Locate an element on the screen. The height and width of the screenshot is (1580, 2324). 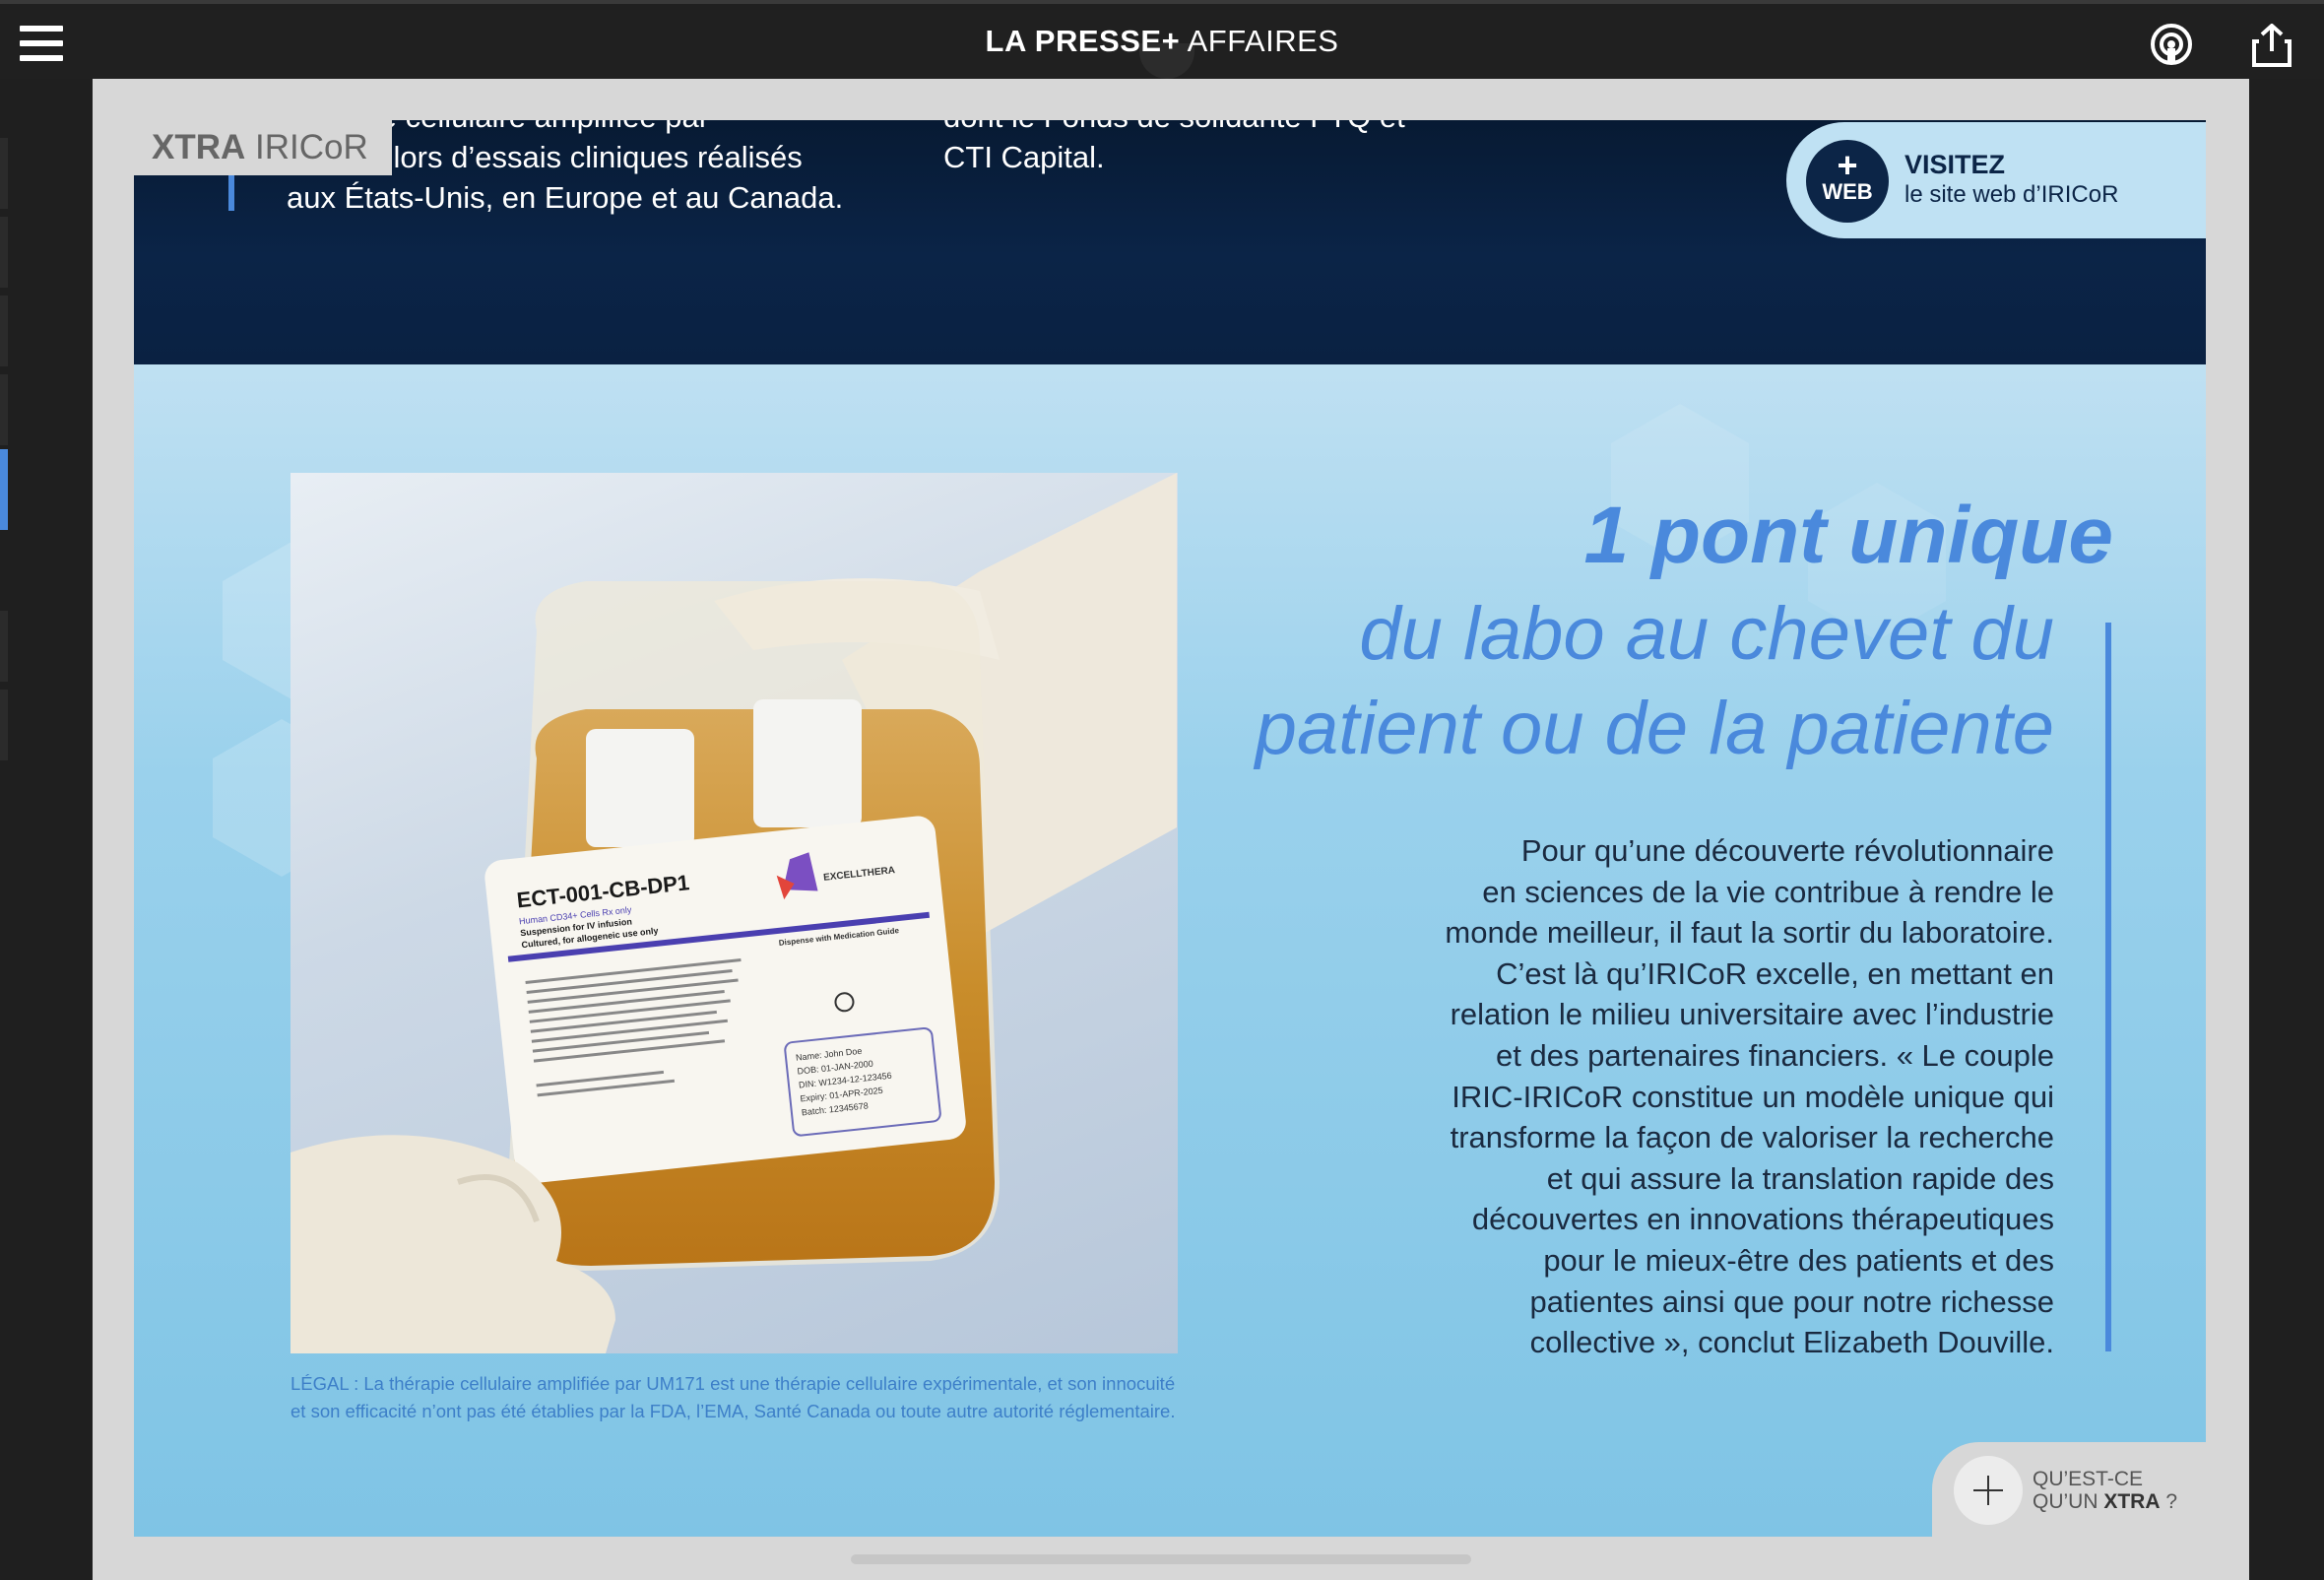
web-label: WEB is located at coordinates (1848, 192).